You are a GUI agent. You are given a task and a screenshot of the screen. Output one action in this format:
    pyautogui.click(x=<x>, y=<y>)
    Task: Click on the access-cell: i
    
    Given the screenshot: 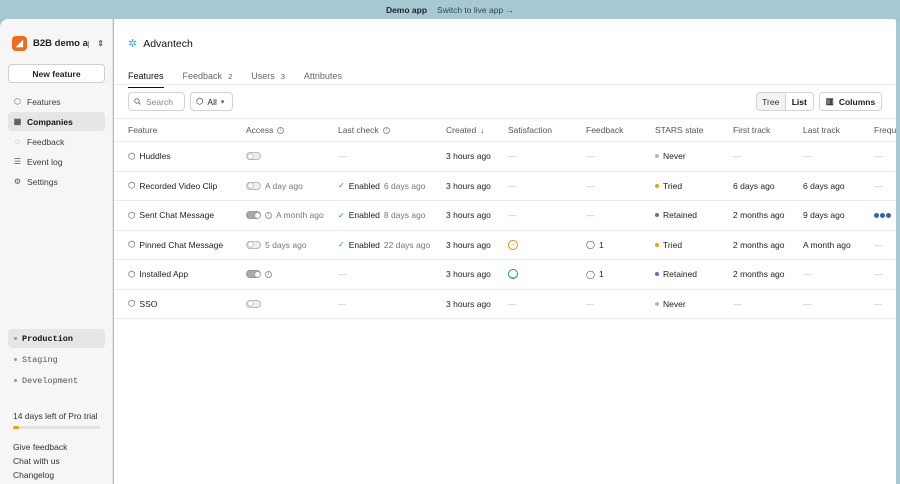 What is the action you would take?
    pyautogui.click(x=259, y=274)
    